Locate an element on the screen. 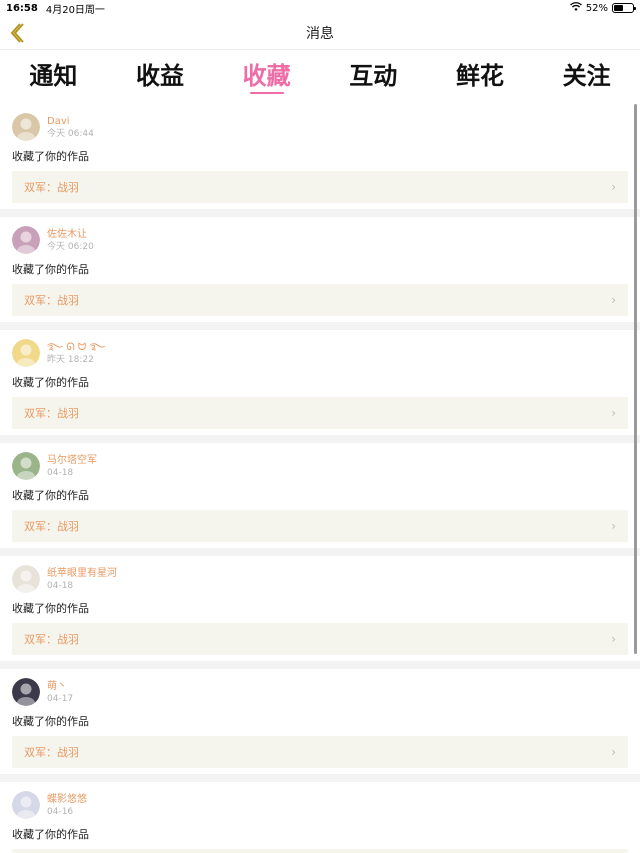  username: 马尔塔空军 is located at coordinates (72, 461).